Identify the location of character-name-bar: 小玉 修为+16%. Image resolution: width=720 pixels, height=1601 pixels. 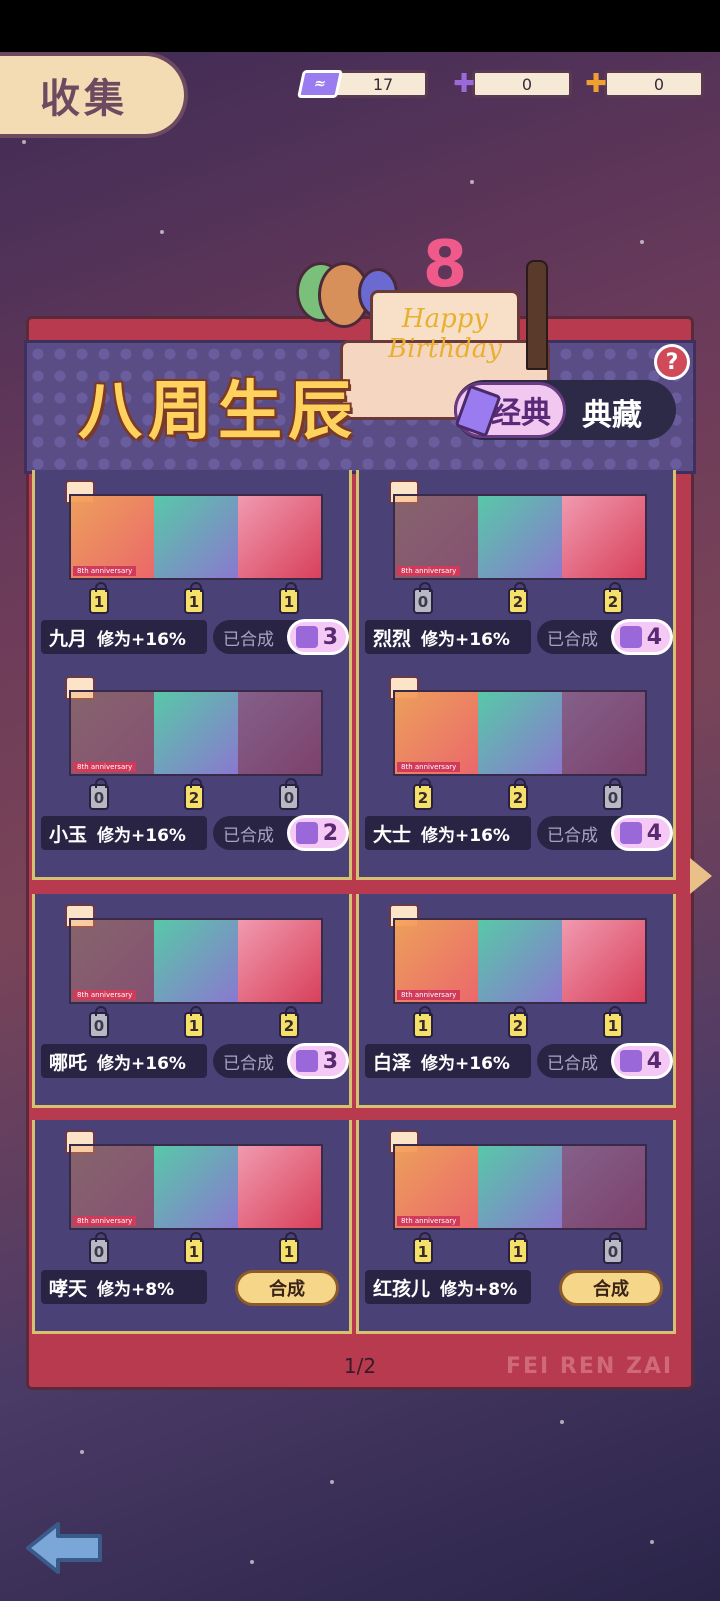
(124, 833).